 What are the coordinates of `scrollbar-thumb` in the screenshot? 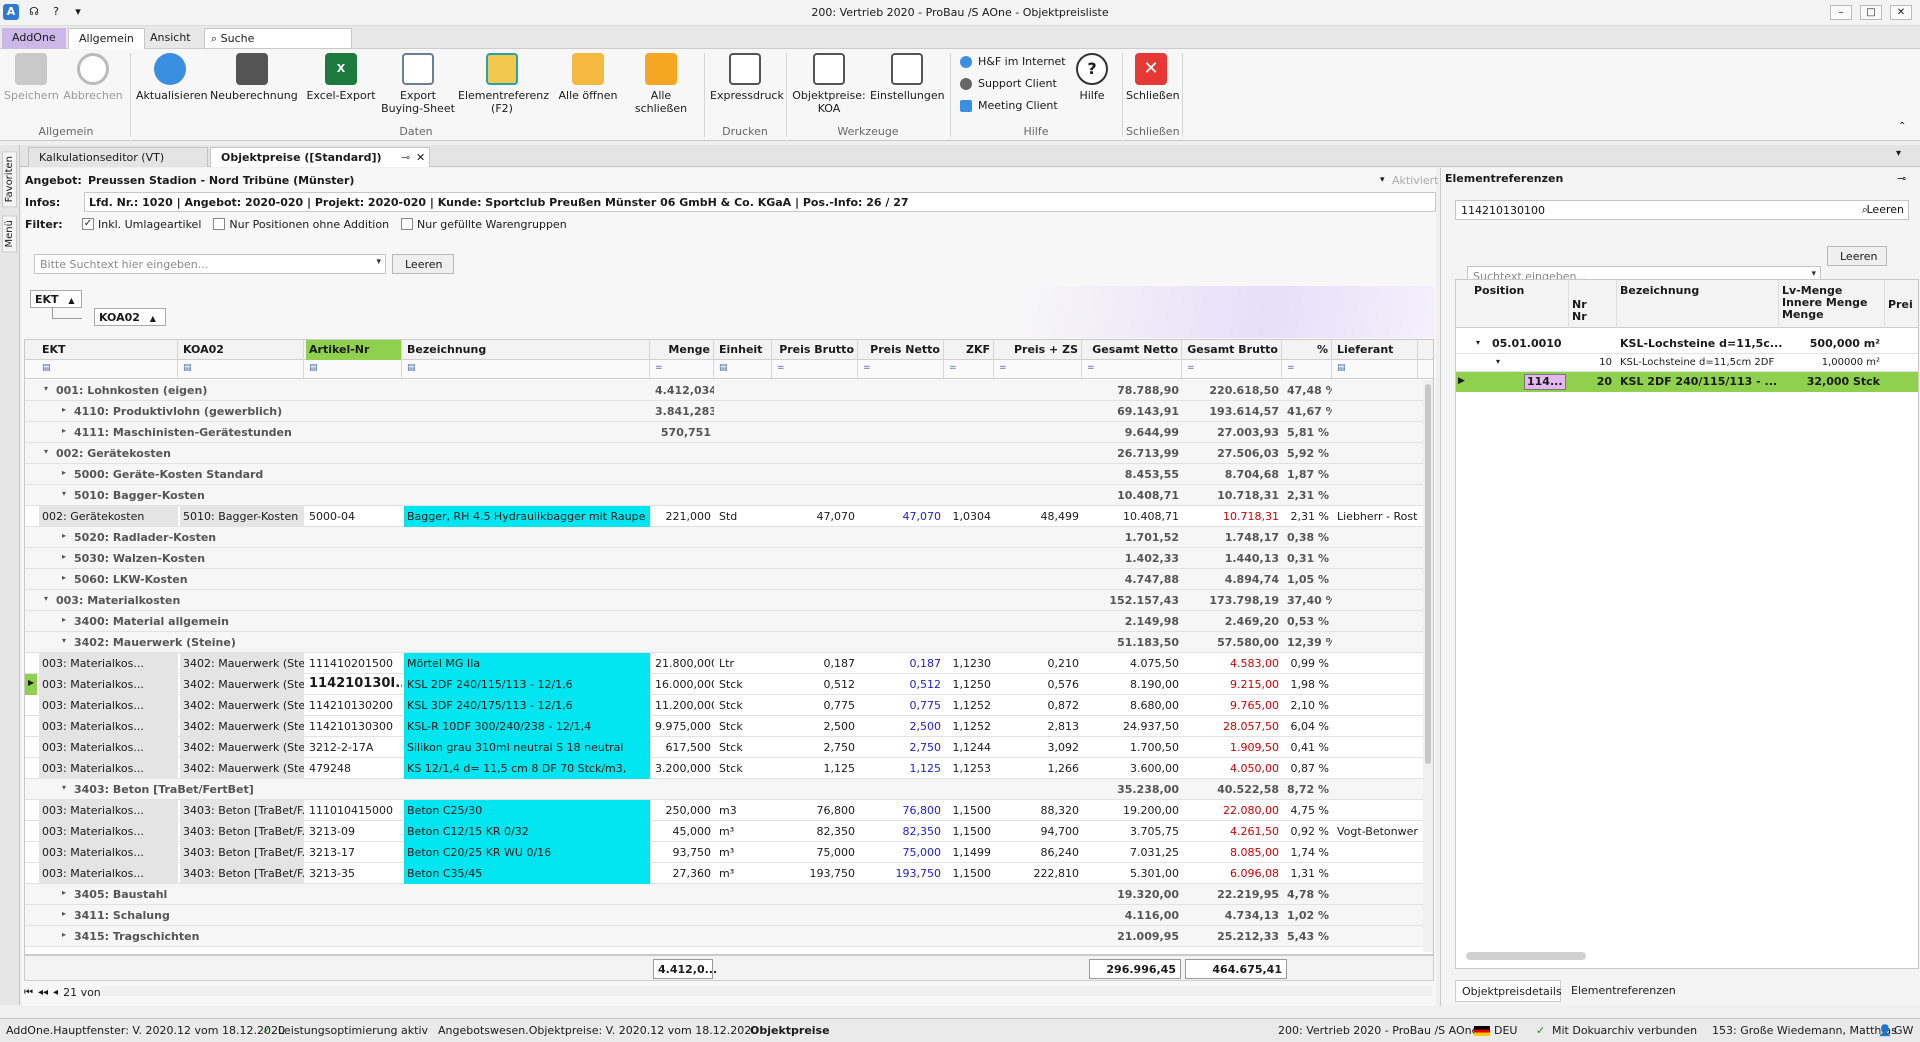 It's located at (1428, 574).